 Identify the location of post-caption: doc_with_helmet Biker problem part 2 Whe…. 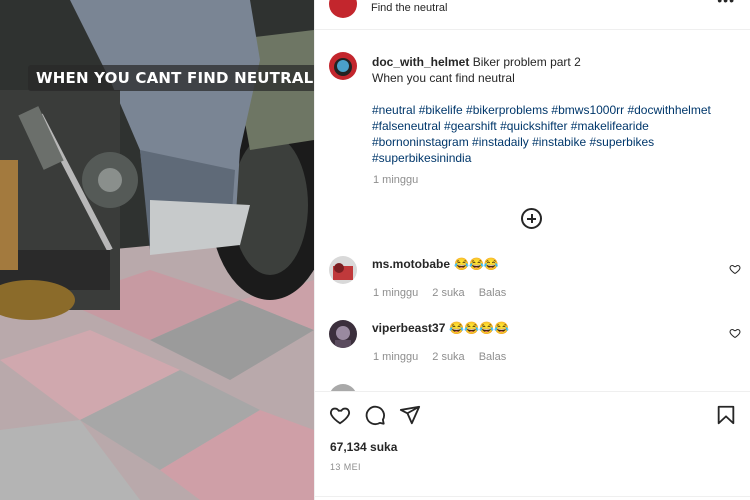
(554, 110).